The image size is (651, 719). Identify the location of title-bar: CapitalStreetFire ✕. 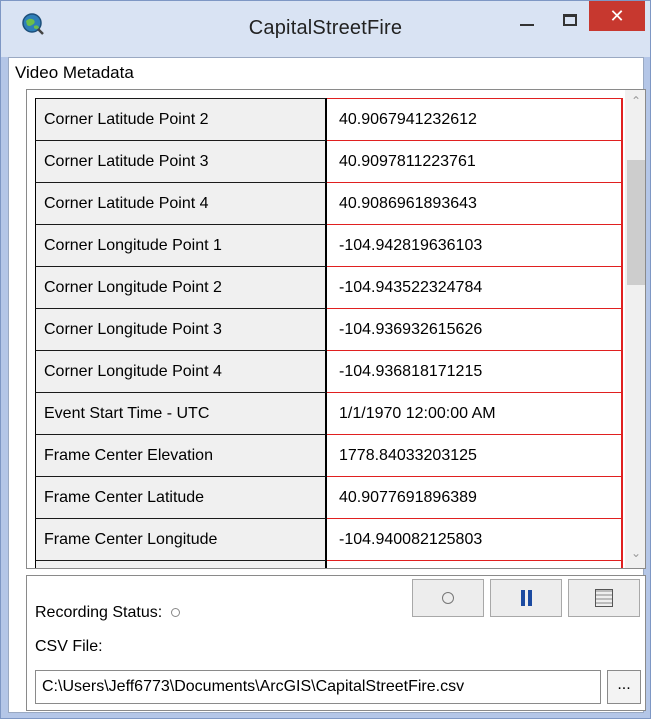
(325, 29).